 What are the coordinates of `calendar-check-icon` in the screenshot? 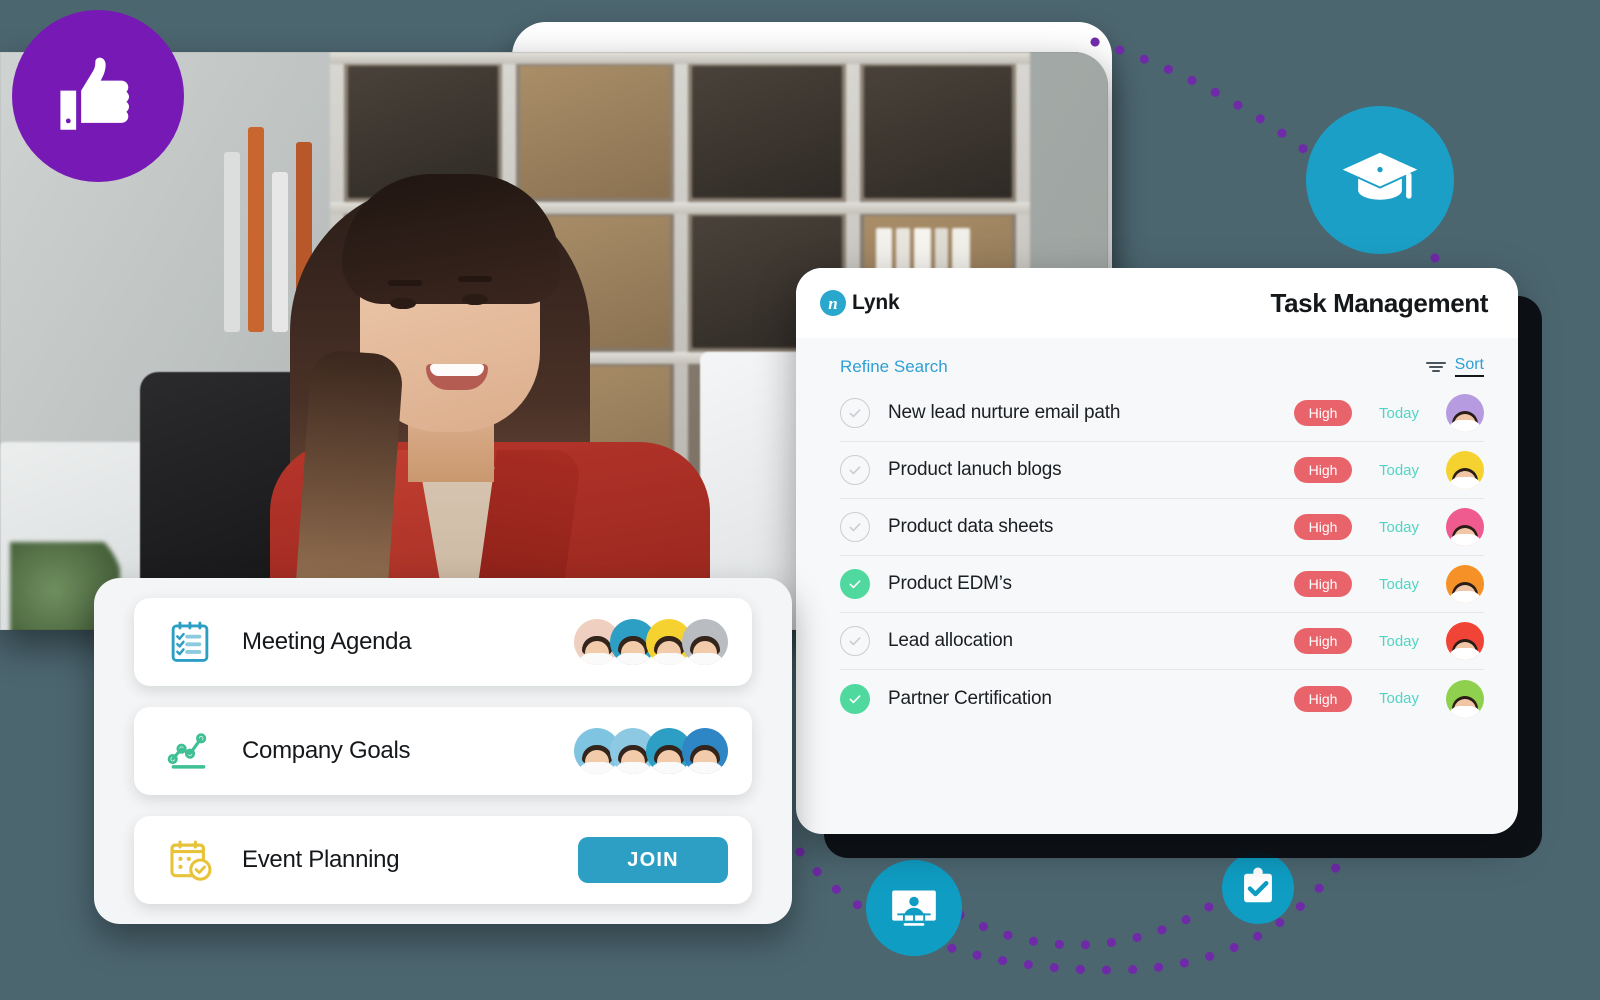 It's located at (191, 860).